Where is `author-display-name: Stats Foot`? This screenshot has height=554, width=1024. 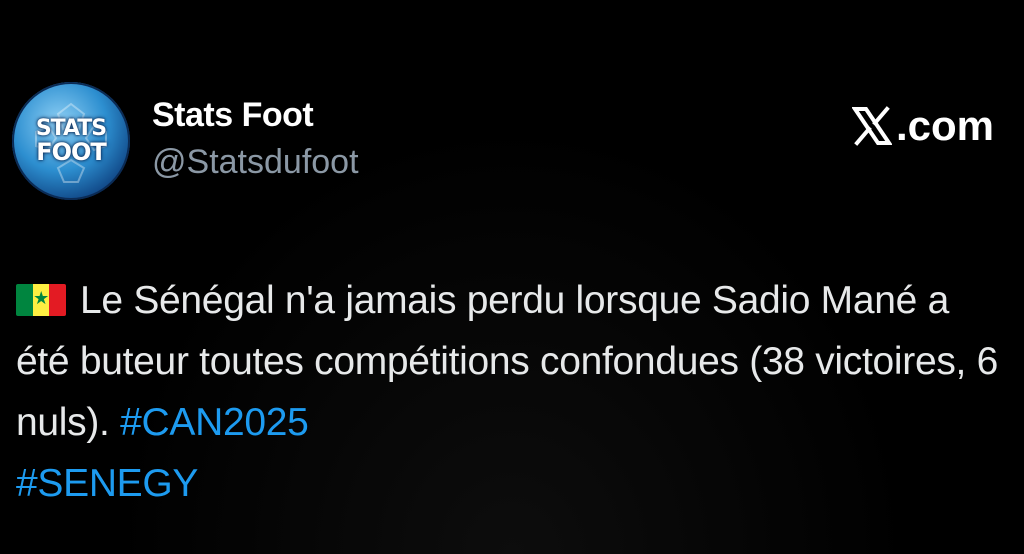
author-display-name: Stats Foot is located at coordinates (233, 115).